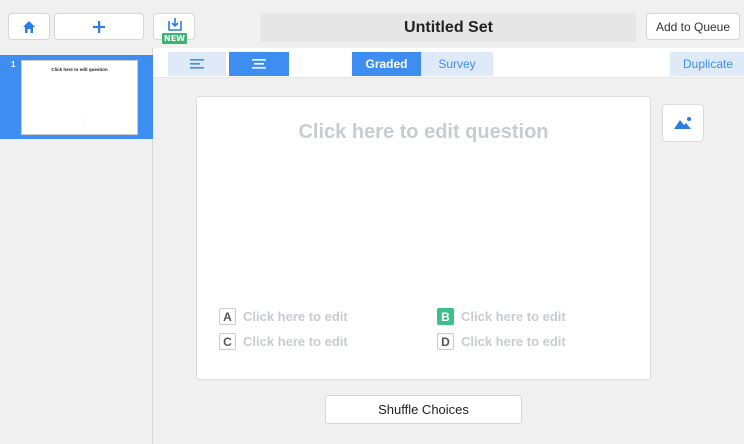  I want to click on duplicate-button: Duplicate, so click(707, 64).